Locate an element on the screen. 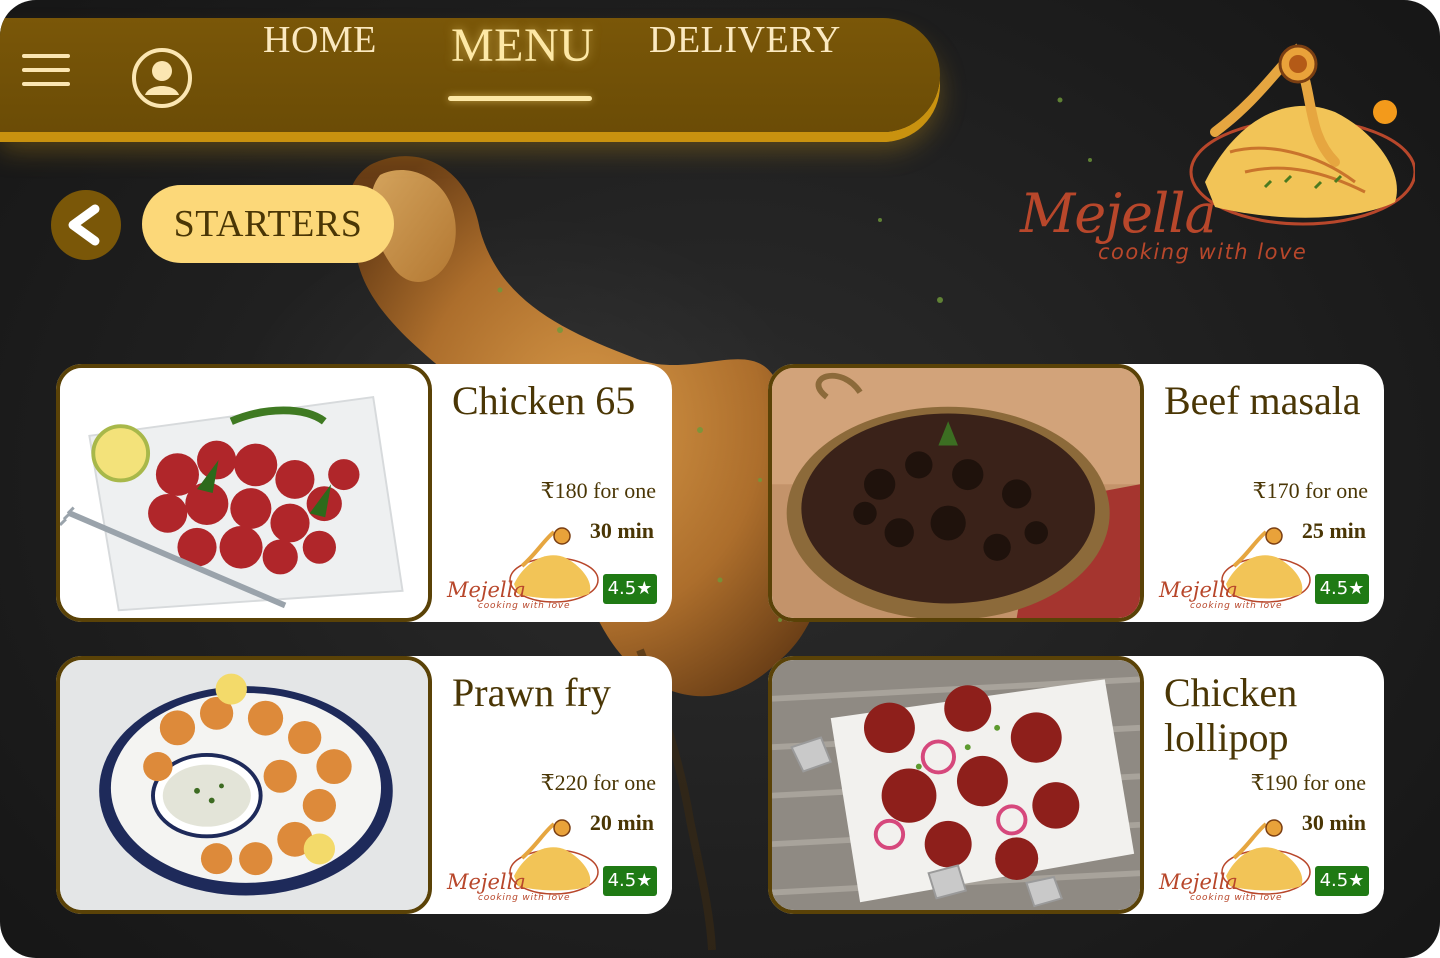 This screenshot has height=958, width=1440. user-profile-icon is located at coordinates (162, 78).